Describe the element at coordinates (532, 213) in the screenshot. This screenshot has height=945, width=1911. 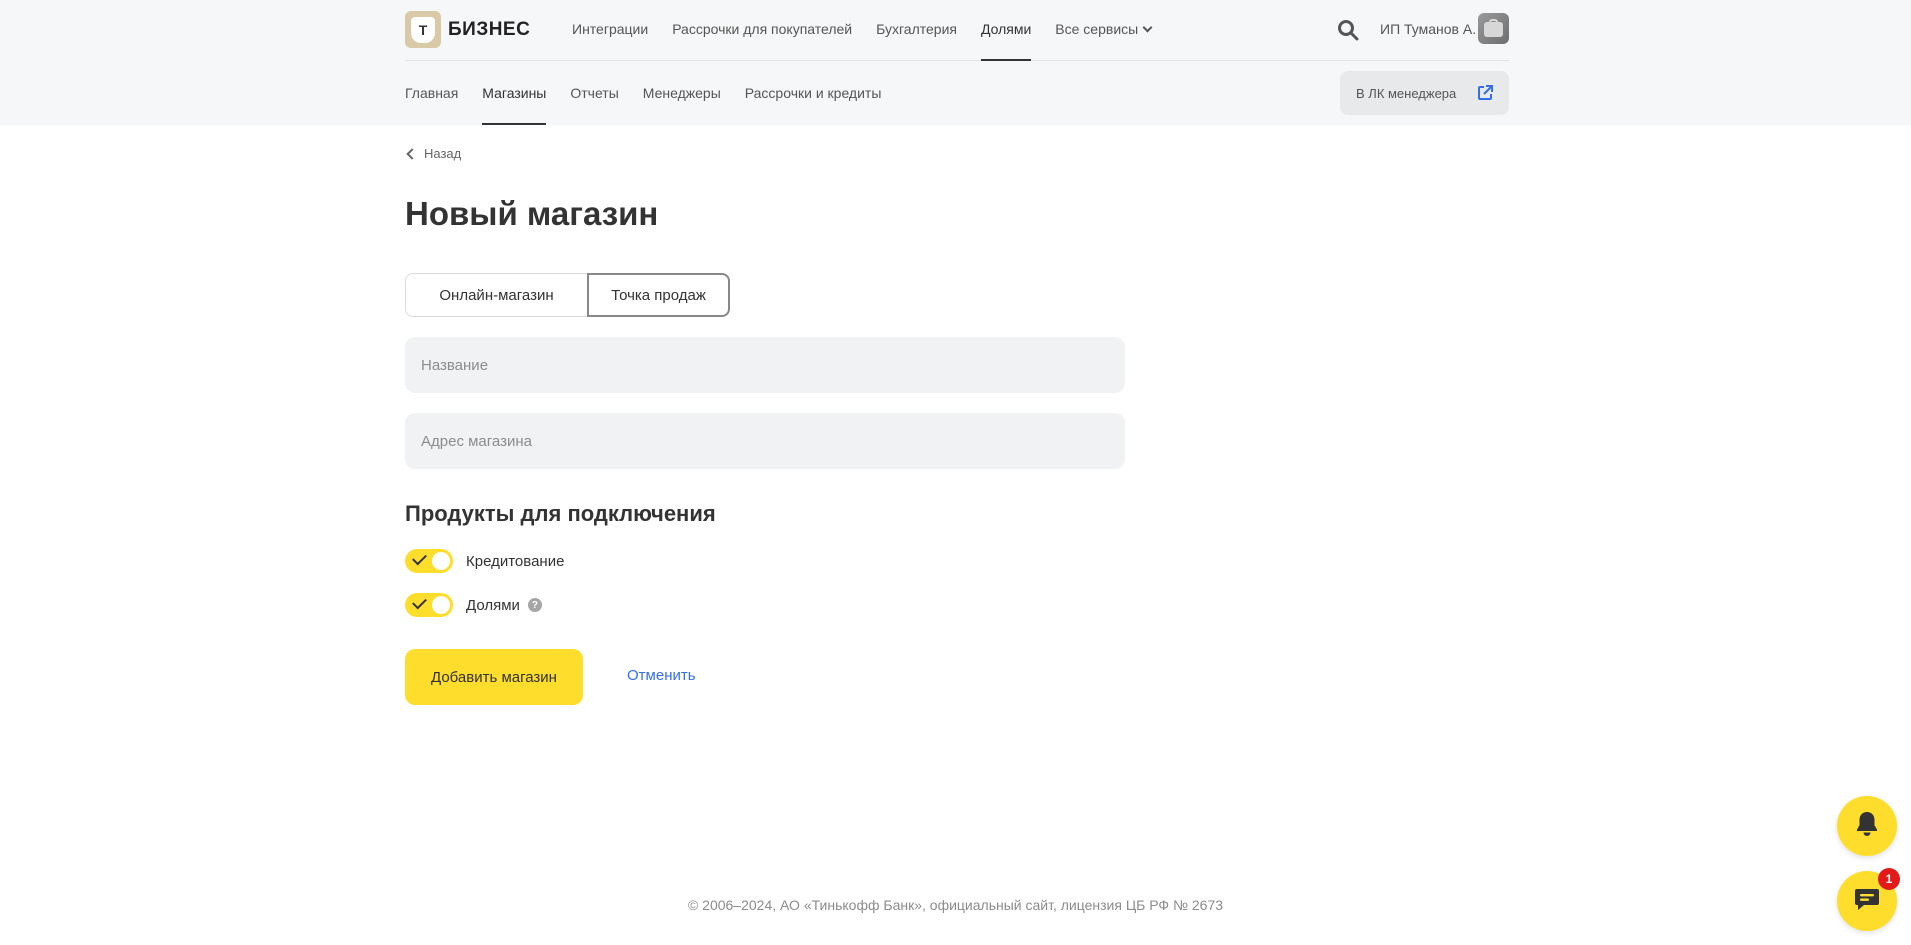
I see `page-title: Новый магазин` at that location.